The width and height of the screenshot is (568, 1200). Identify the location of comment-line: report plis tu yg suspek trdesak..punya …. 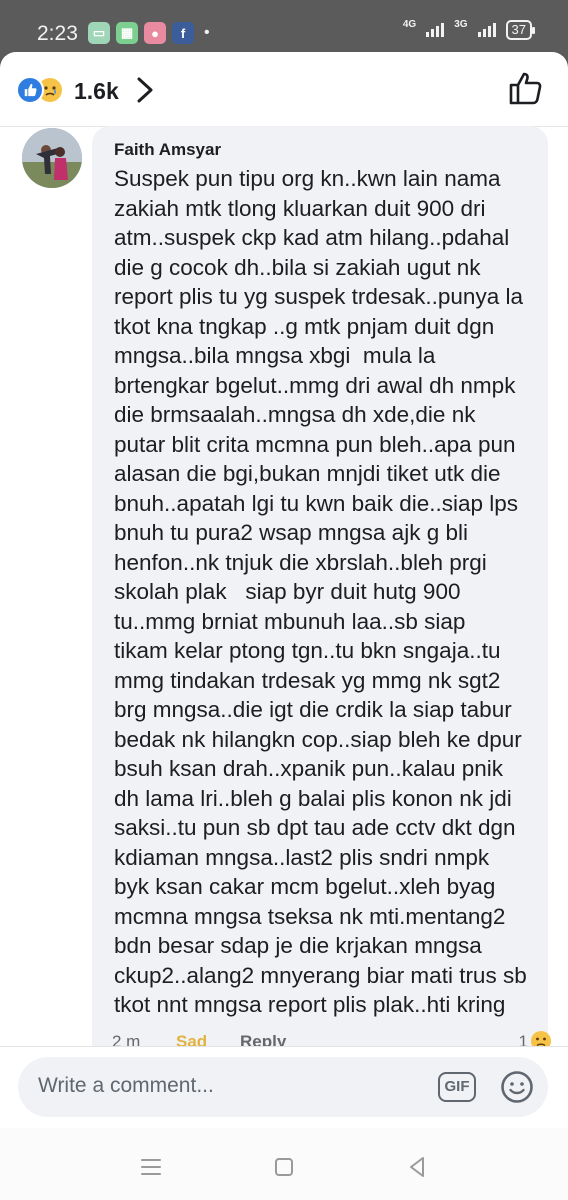
(318, 296).